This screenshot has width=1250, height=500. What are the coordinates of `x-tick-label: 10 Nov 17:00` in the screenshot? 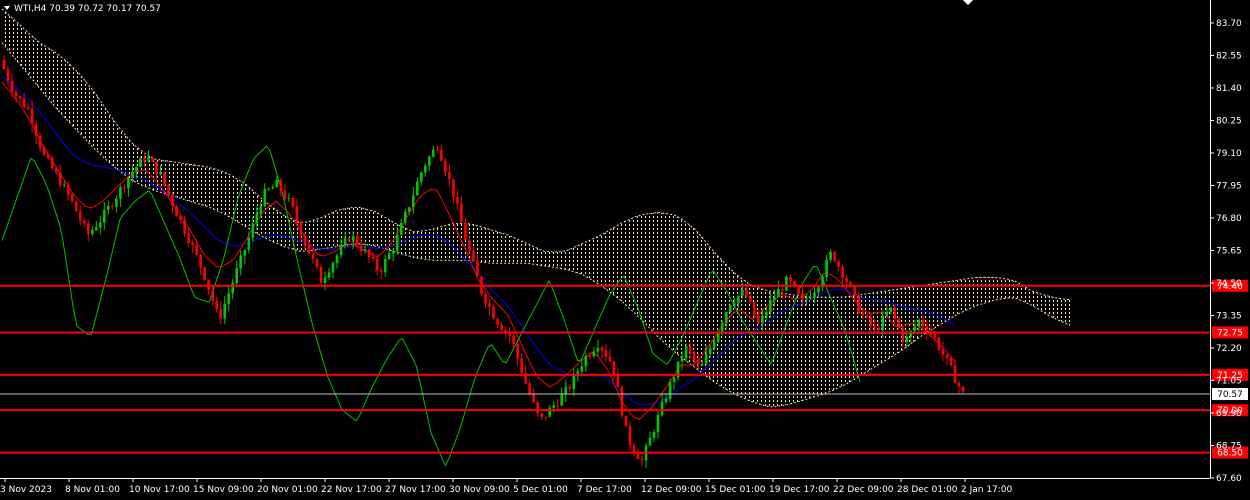 It's located at (159, 490).